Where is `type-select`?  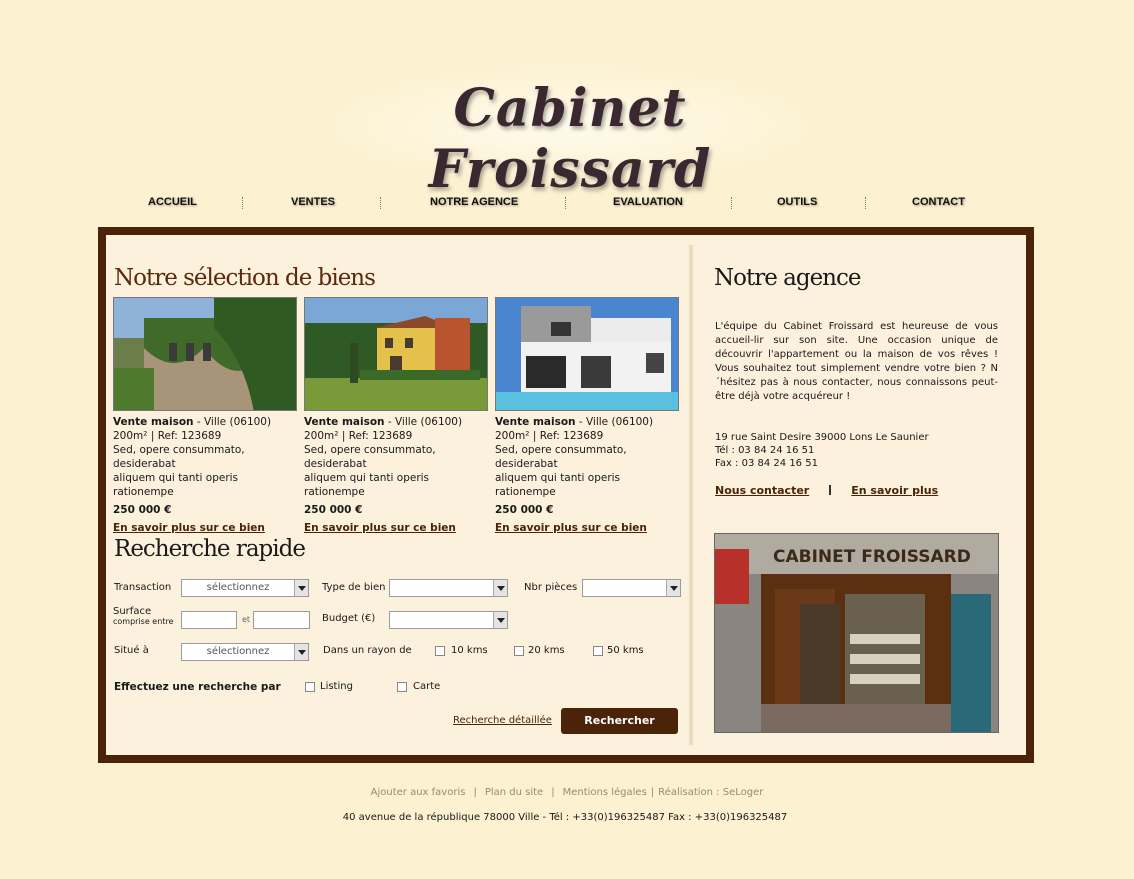 type-select is located at coordinates (448, 588).